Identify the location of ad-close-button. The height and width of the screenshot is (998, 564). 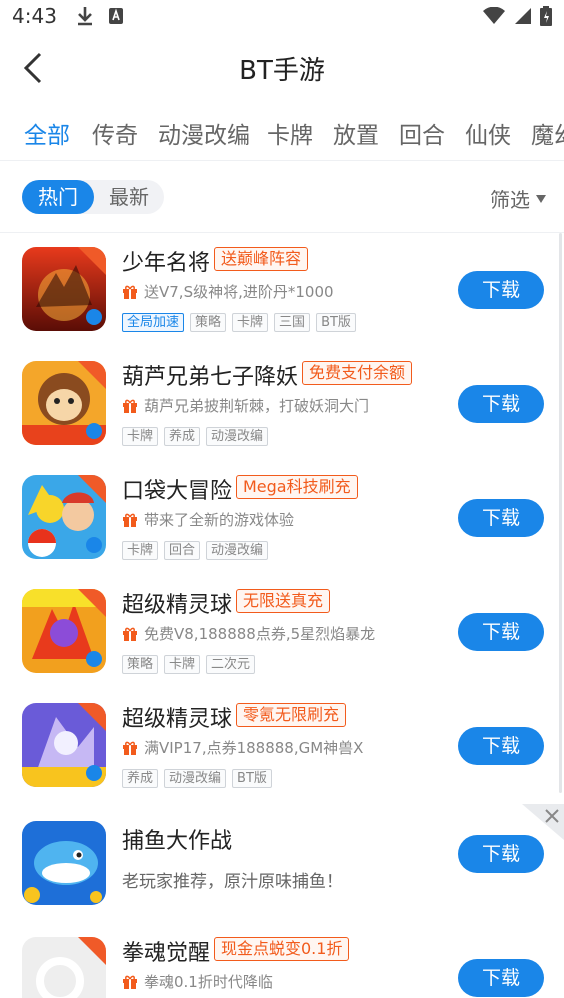
(543, 822).